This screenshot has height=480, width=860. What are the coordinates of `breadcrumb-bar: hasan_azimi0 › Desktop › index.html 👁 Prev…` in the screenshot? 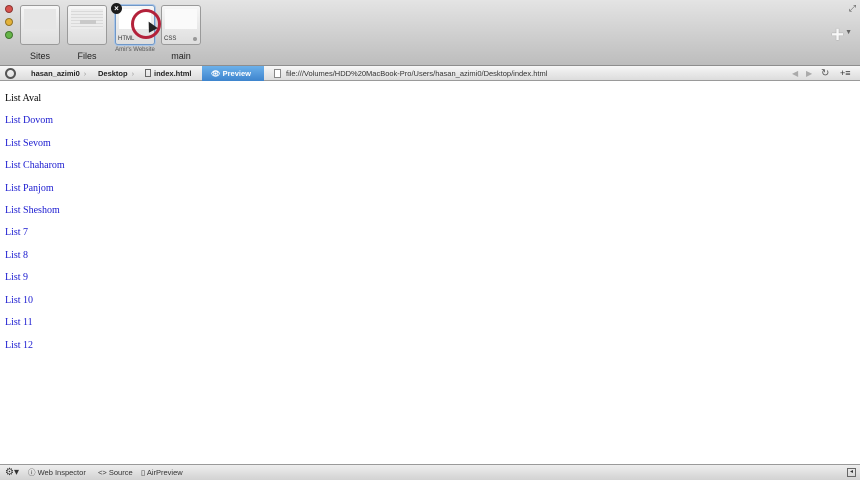 It's located at (430, 73).